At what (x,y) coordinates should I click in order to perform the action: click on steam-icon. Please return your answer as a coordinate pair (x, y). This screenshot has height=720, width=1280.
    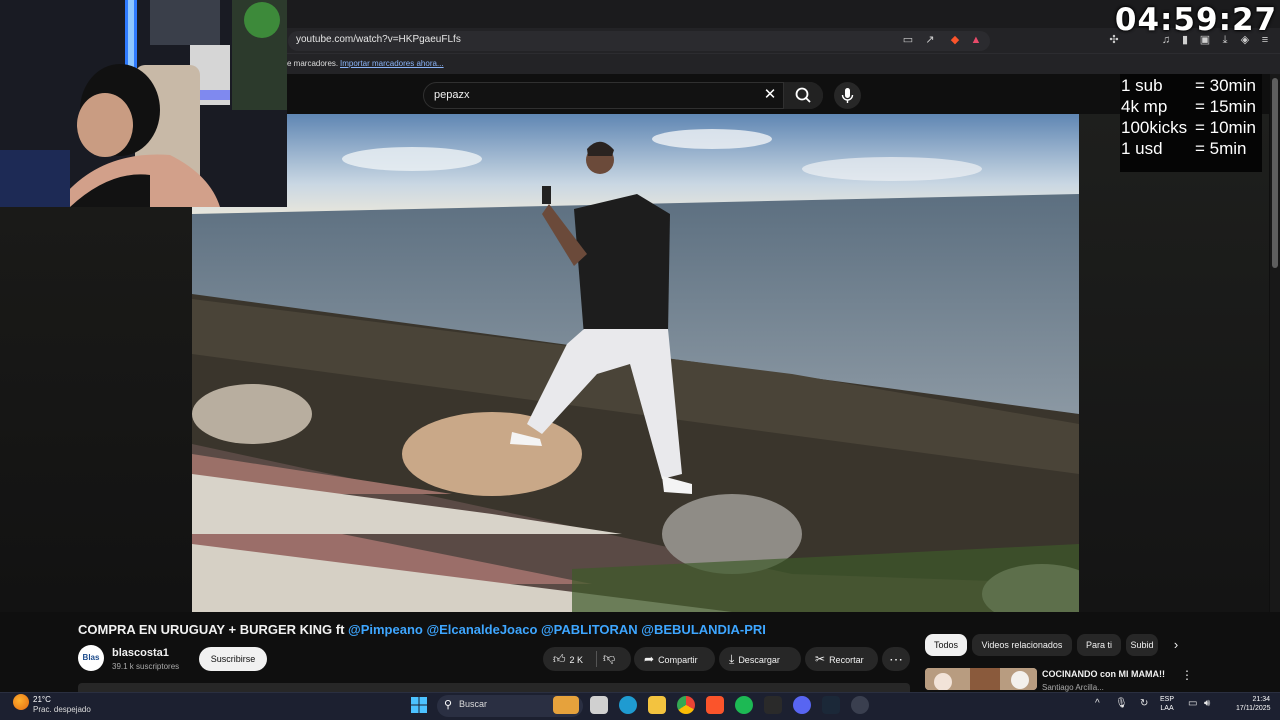
    Looking at the image, I should click on (831, 705).